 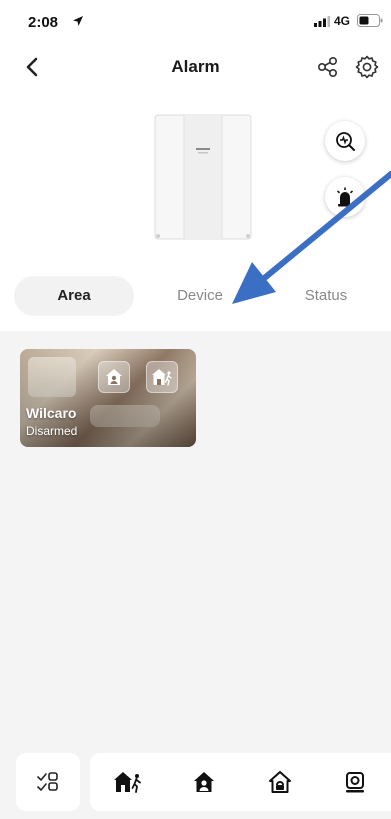 I want to click on diagnostics-icon, so click(x=345, y=141).